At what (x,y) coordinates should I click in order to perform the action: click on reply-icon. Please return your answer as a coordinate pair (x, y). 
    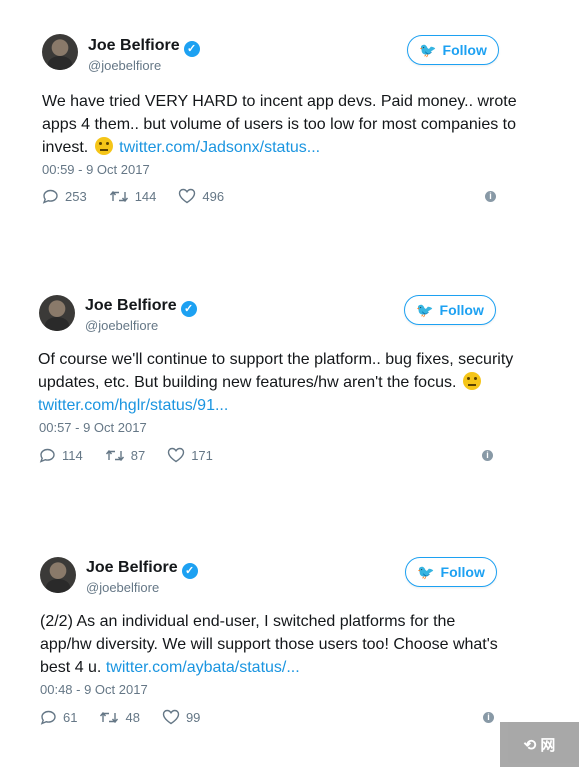
    Looking at the image, I should click on (48, 717).